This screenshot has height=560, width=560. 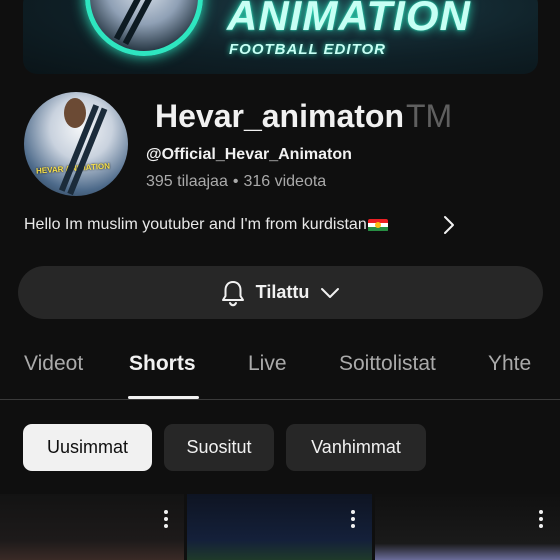 I want to click on subscribed-button: Tilattu, so click(x=280, y=292).